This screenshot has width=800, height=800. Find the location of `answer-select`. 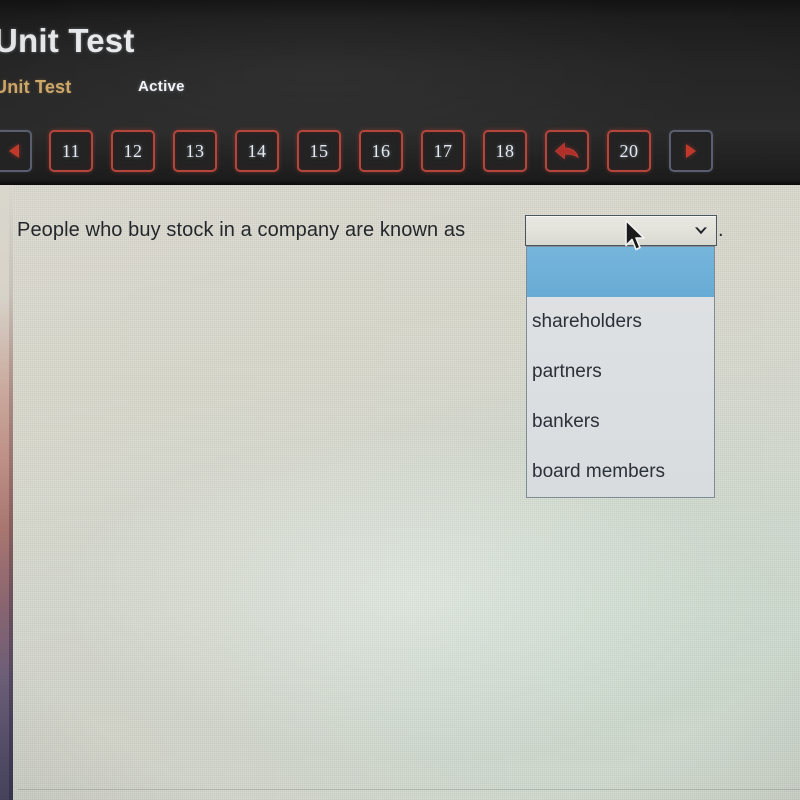

answer-select is located at coordinates (621, 230).